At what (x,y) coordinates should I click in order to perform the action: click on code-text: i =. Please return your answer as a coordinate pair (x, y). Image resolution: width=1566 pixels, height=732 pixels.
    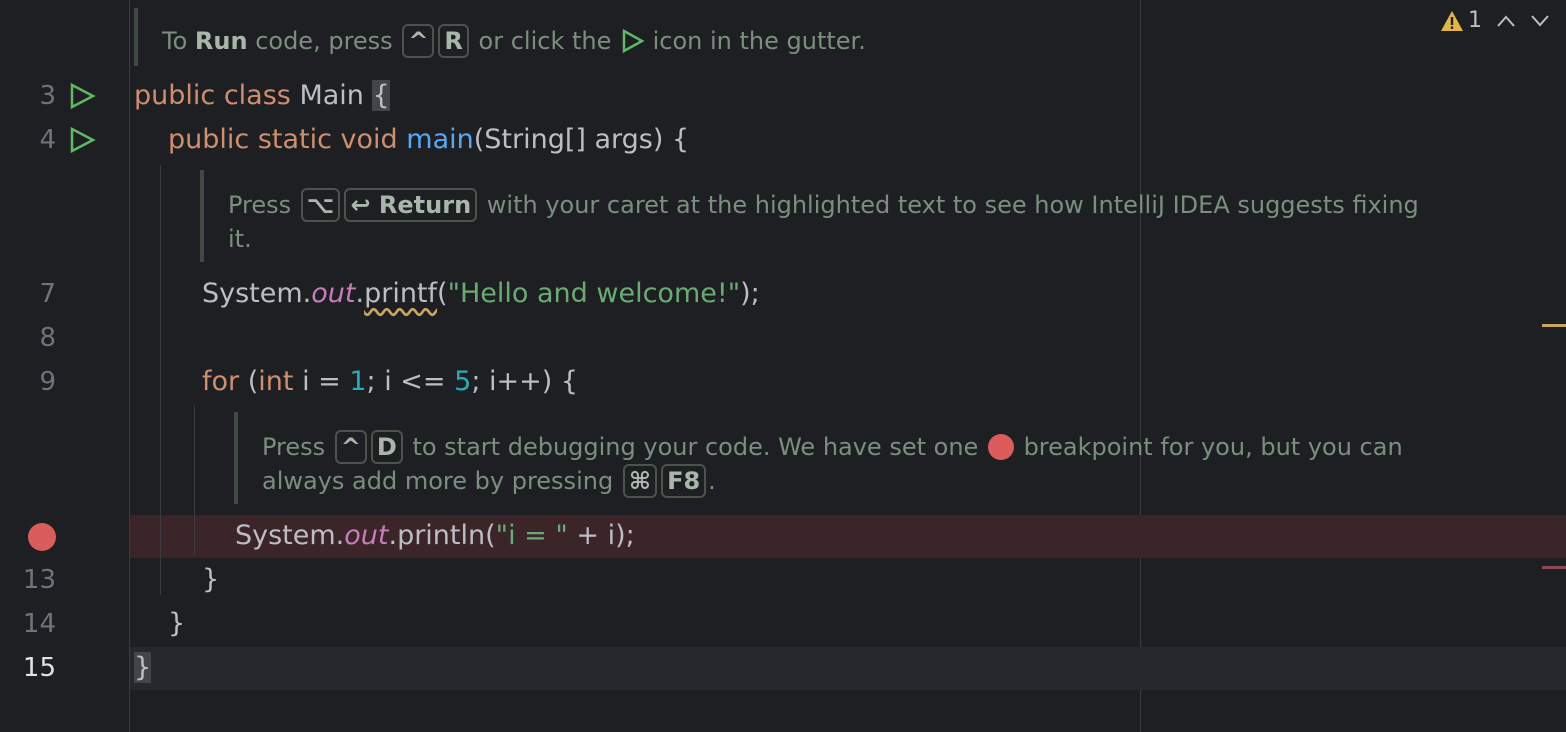
    Looking at the image, I should click on (326, 381).